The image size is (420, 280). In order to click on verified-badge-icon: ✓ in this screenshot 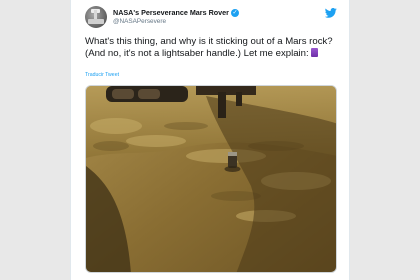, I will do `click(234, 12)`.